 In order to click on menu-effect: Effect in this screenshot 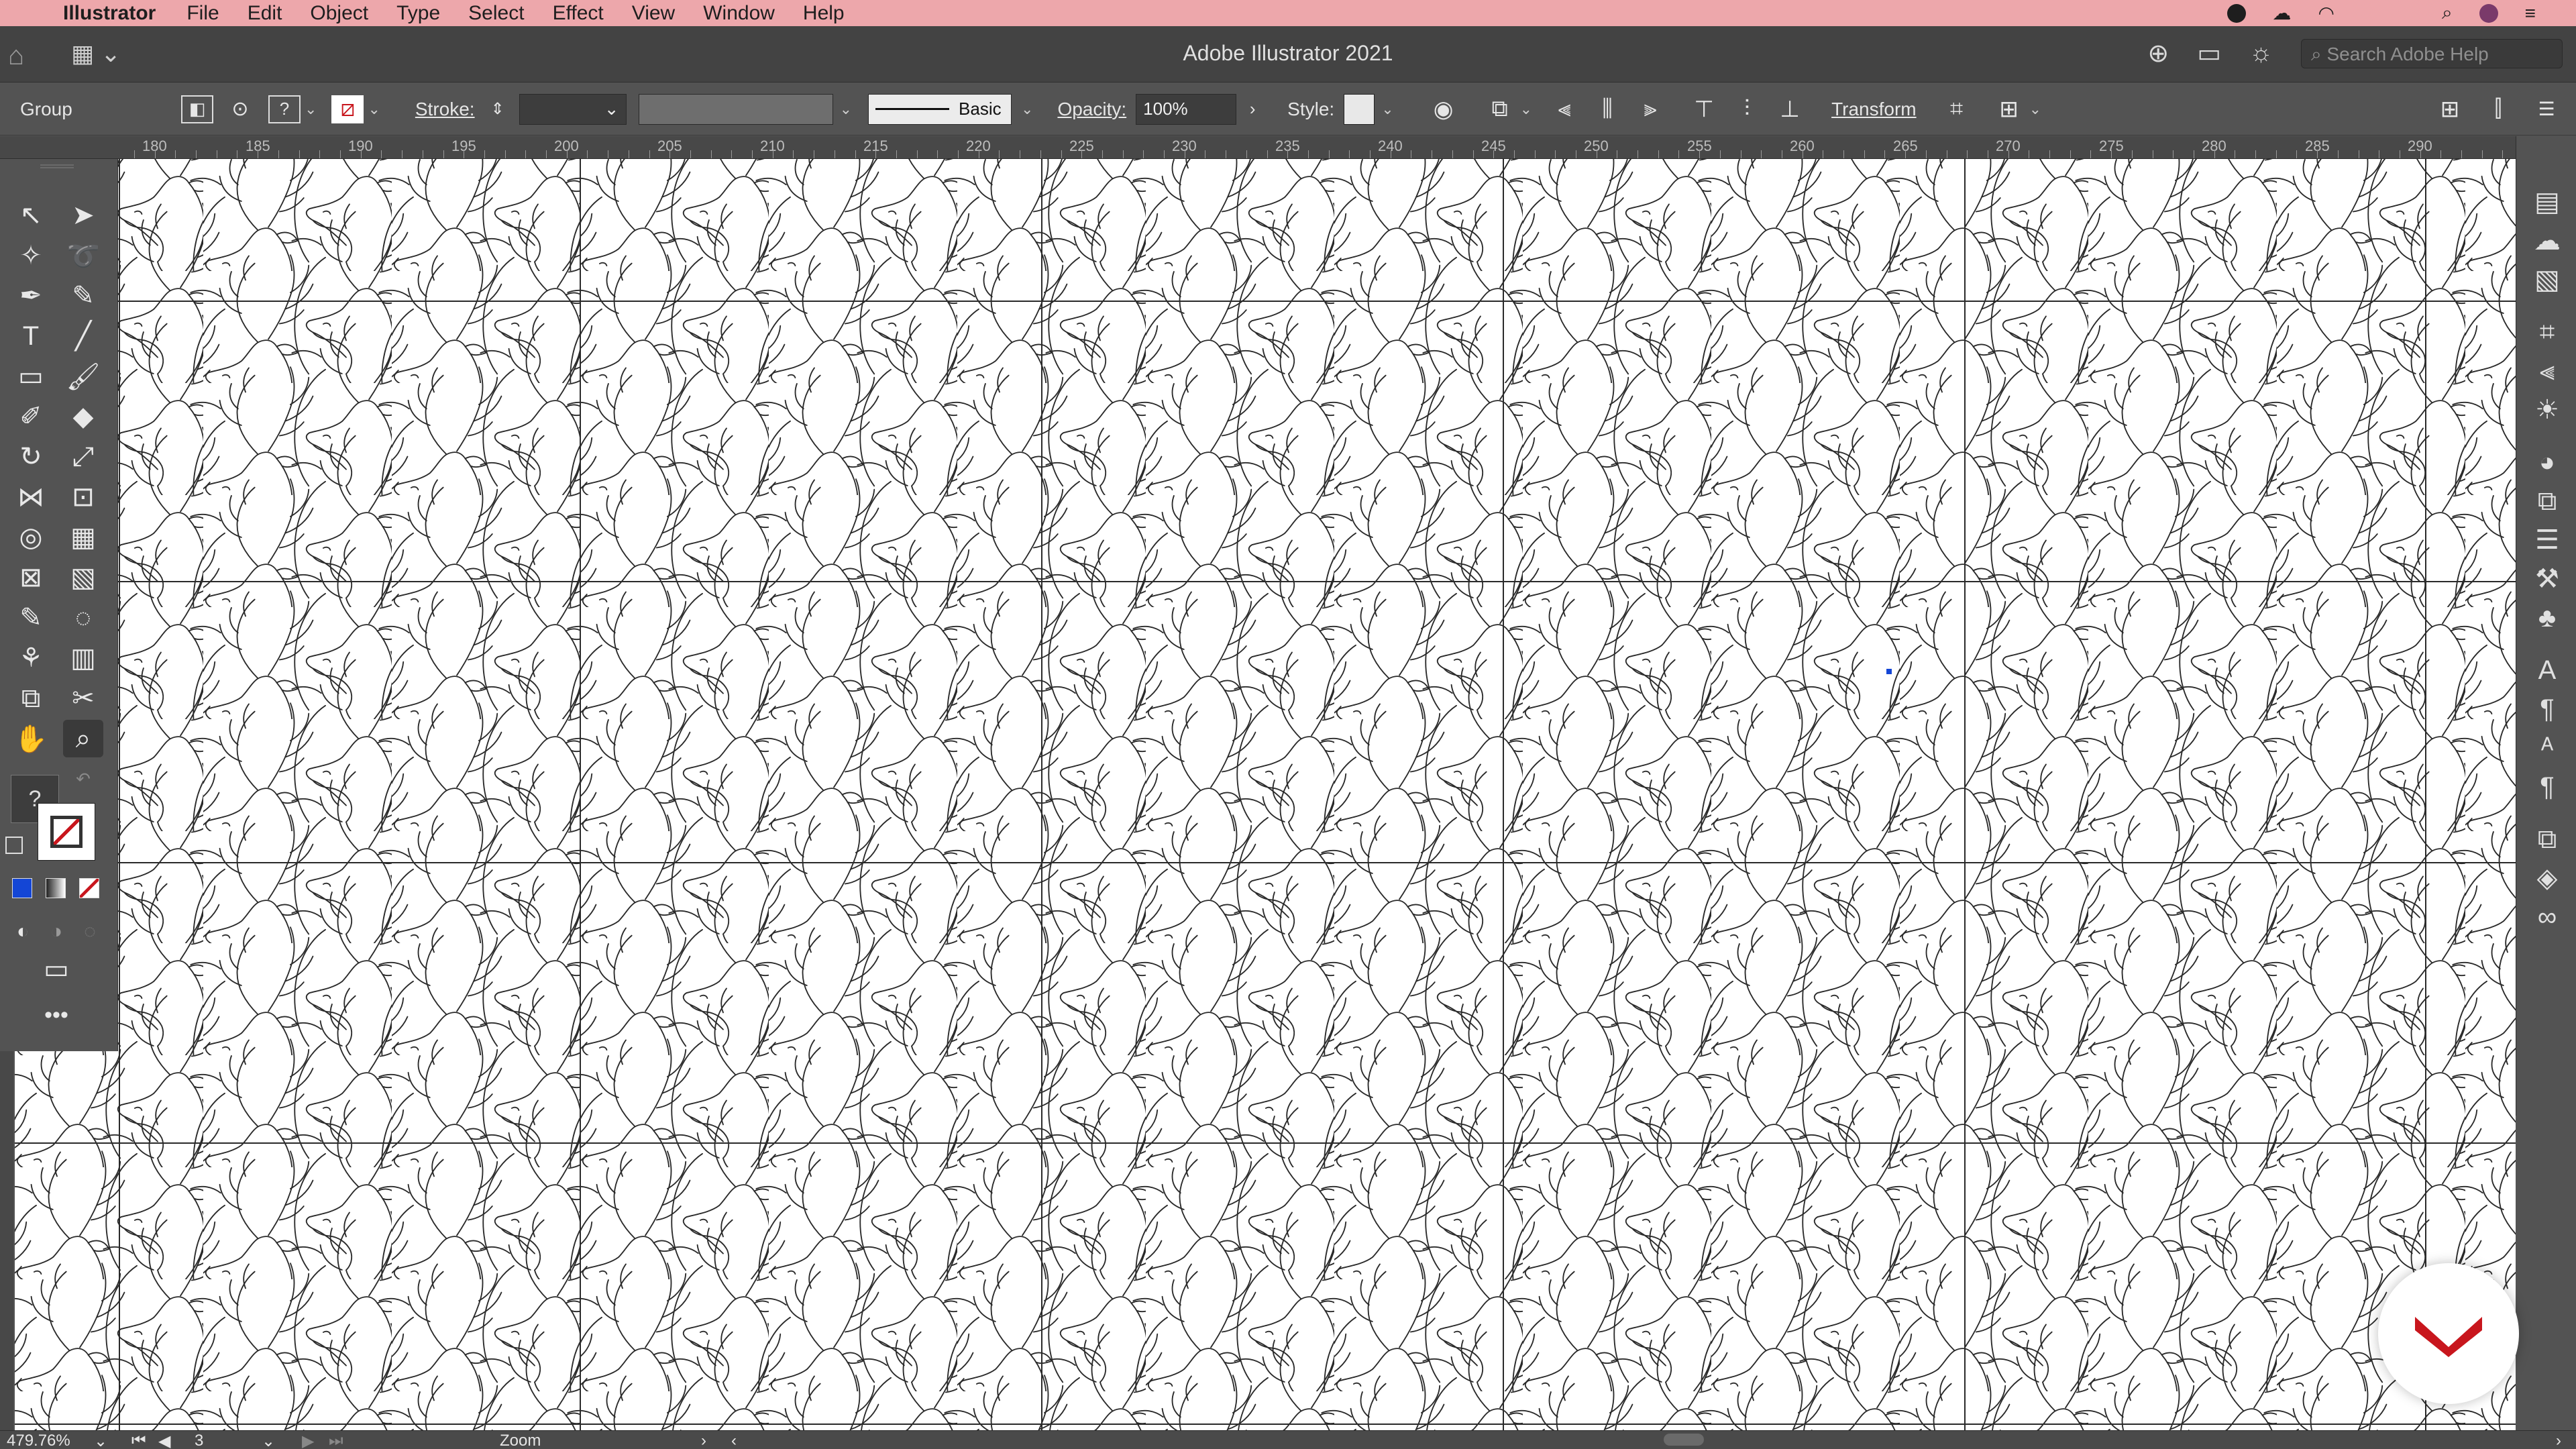, I will do `click(578, 13)`.